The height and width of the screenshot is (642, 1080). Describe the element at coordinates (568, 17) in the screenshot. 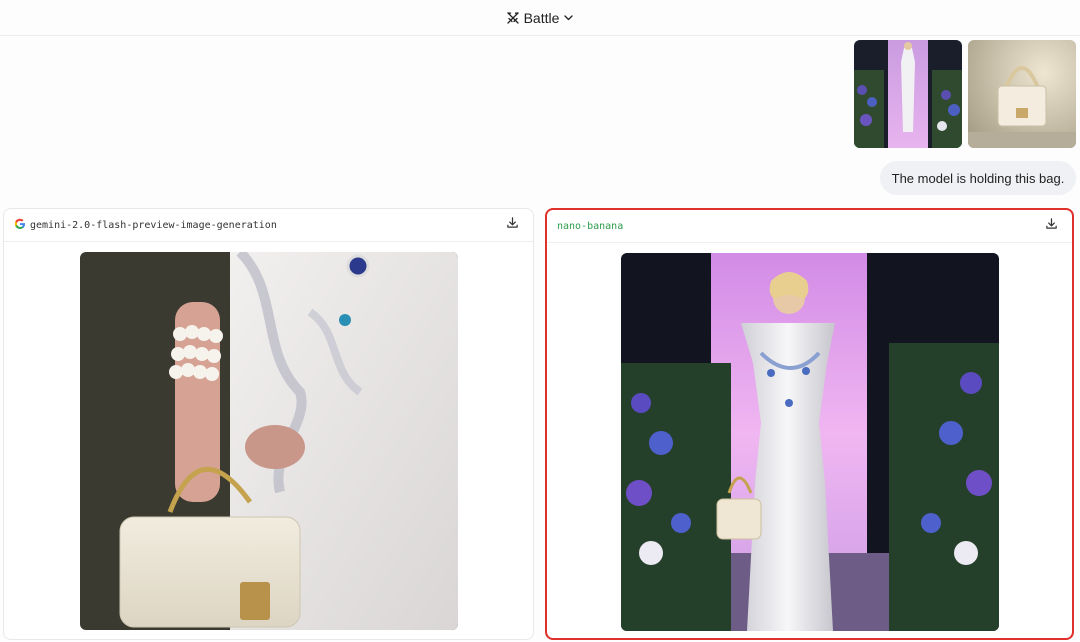

I see `chevron-down-icon` at that location.